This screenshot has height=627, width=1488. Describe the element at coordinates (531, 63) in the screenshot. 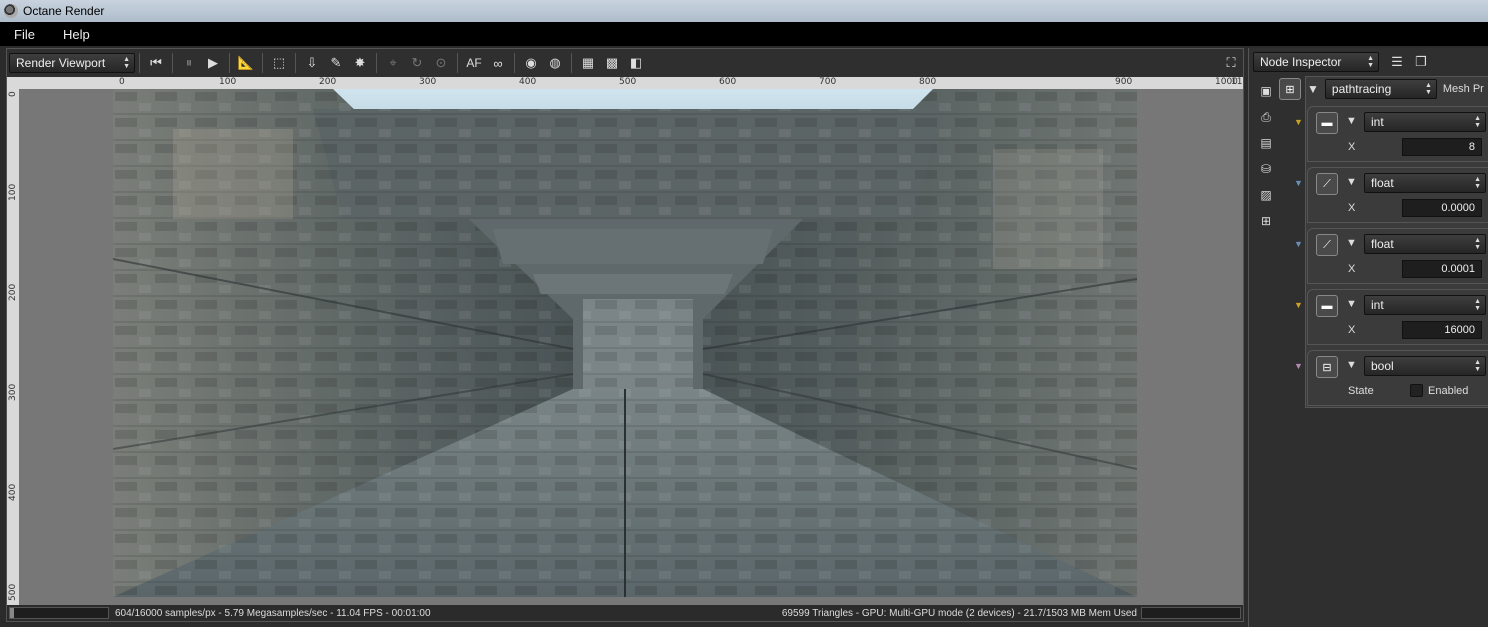

I see `sphere-icon: ◉` at that location.